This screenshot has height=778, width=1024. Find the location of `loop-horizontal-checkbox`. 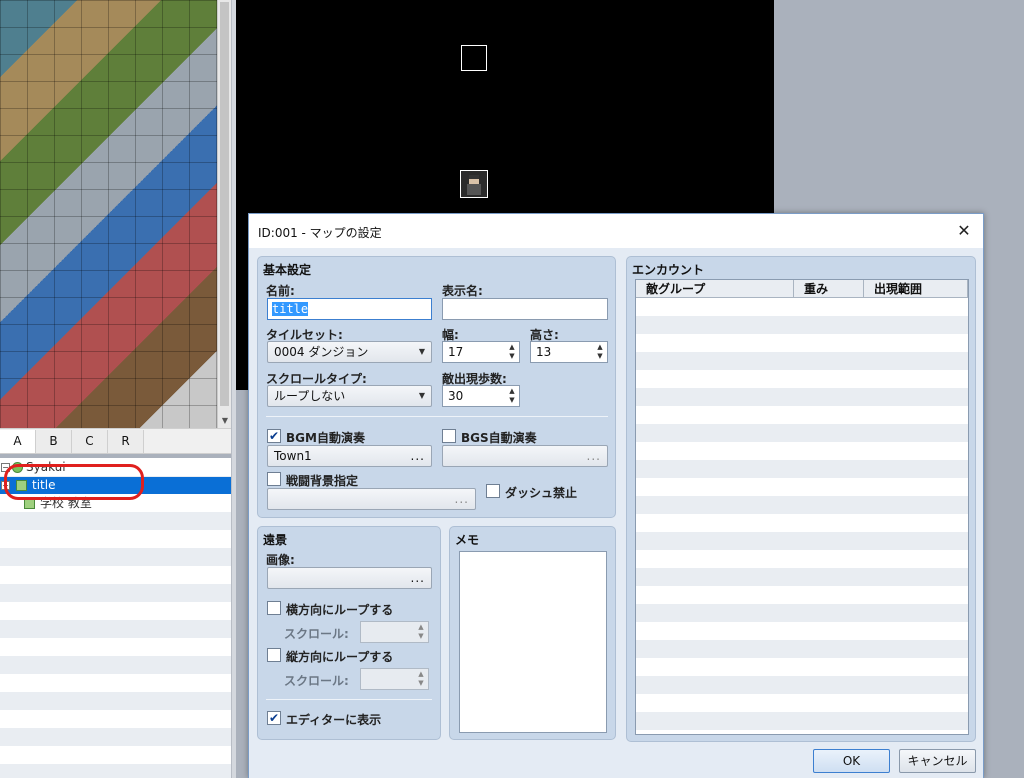

loop-horizontal-checkbox is located at coordinates (274, 608).